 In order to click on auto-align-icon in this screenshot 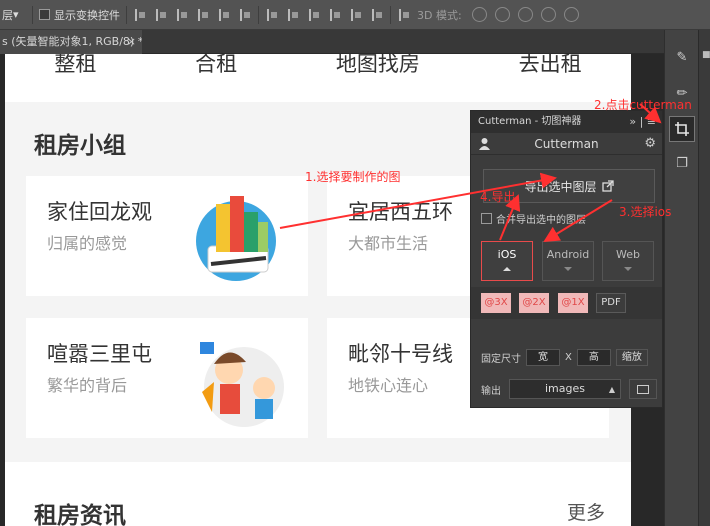, I will do `click(404, 15)`.